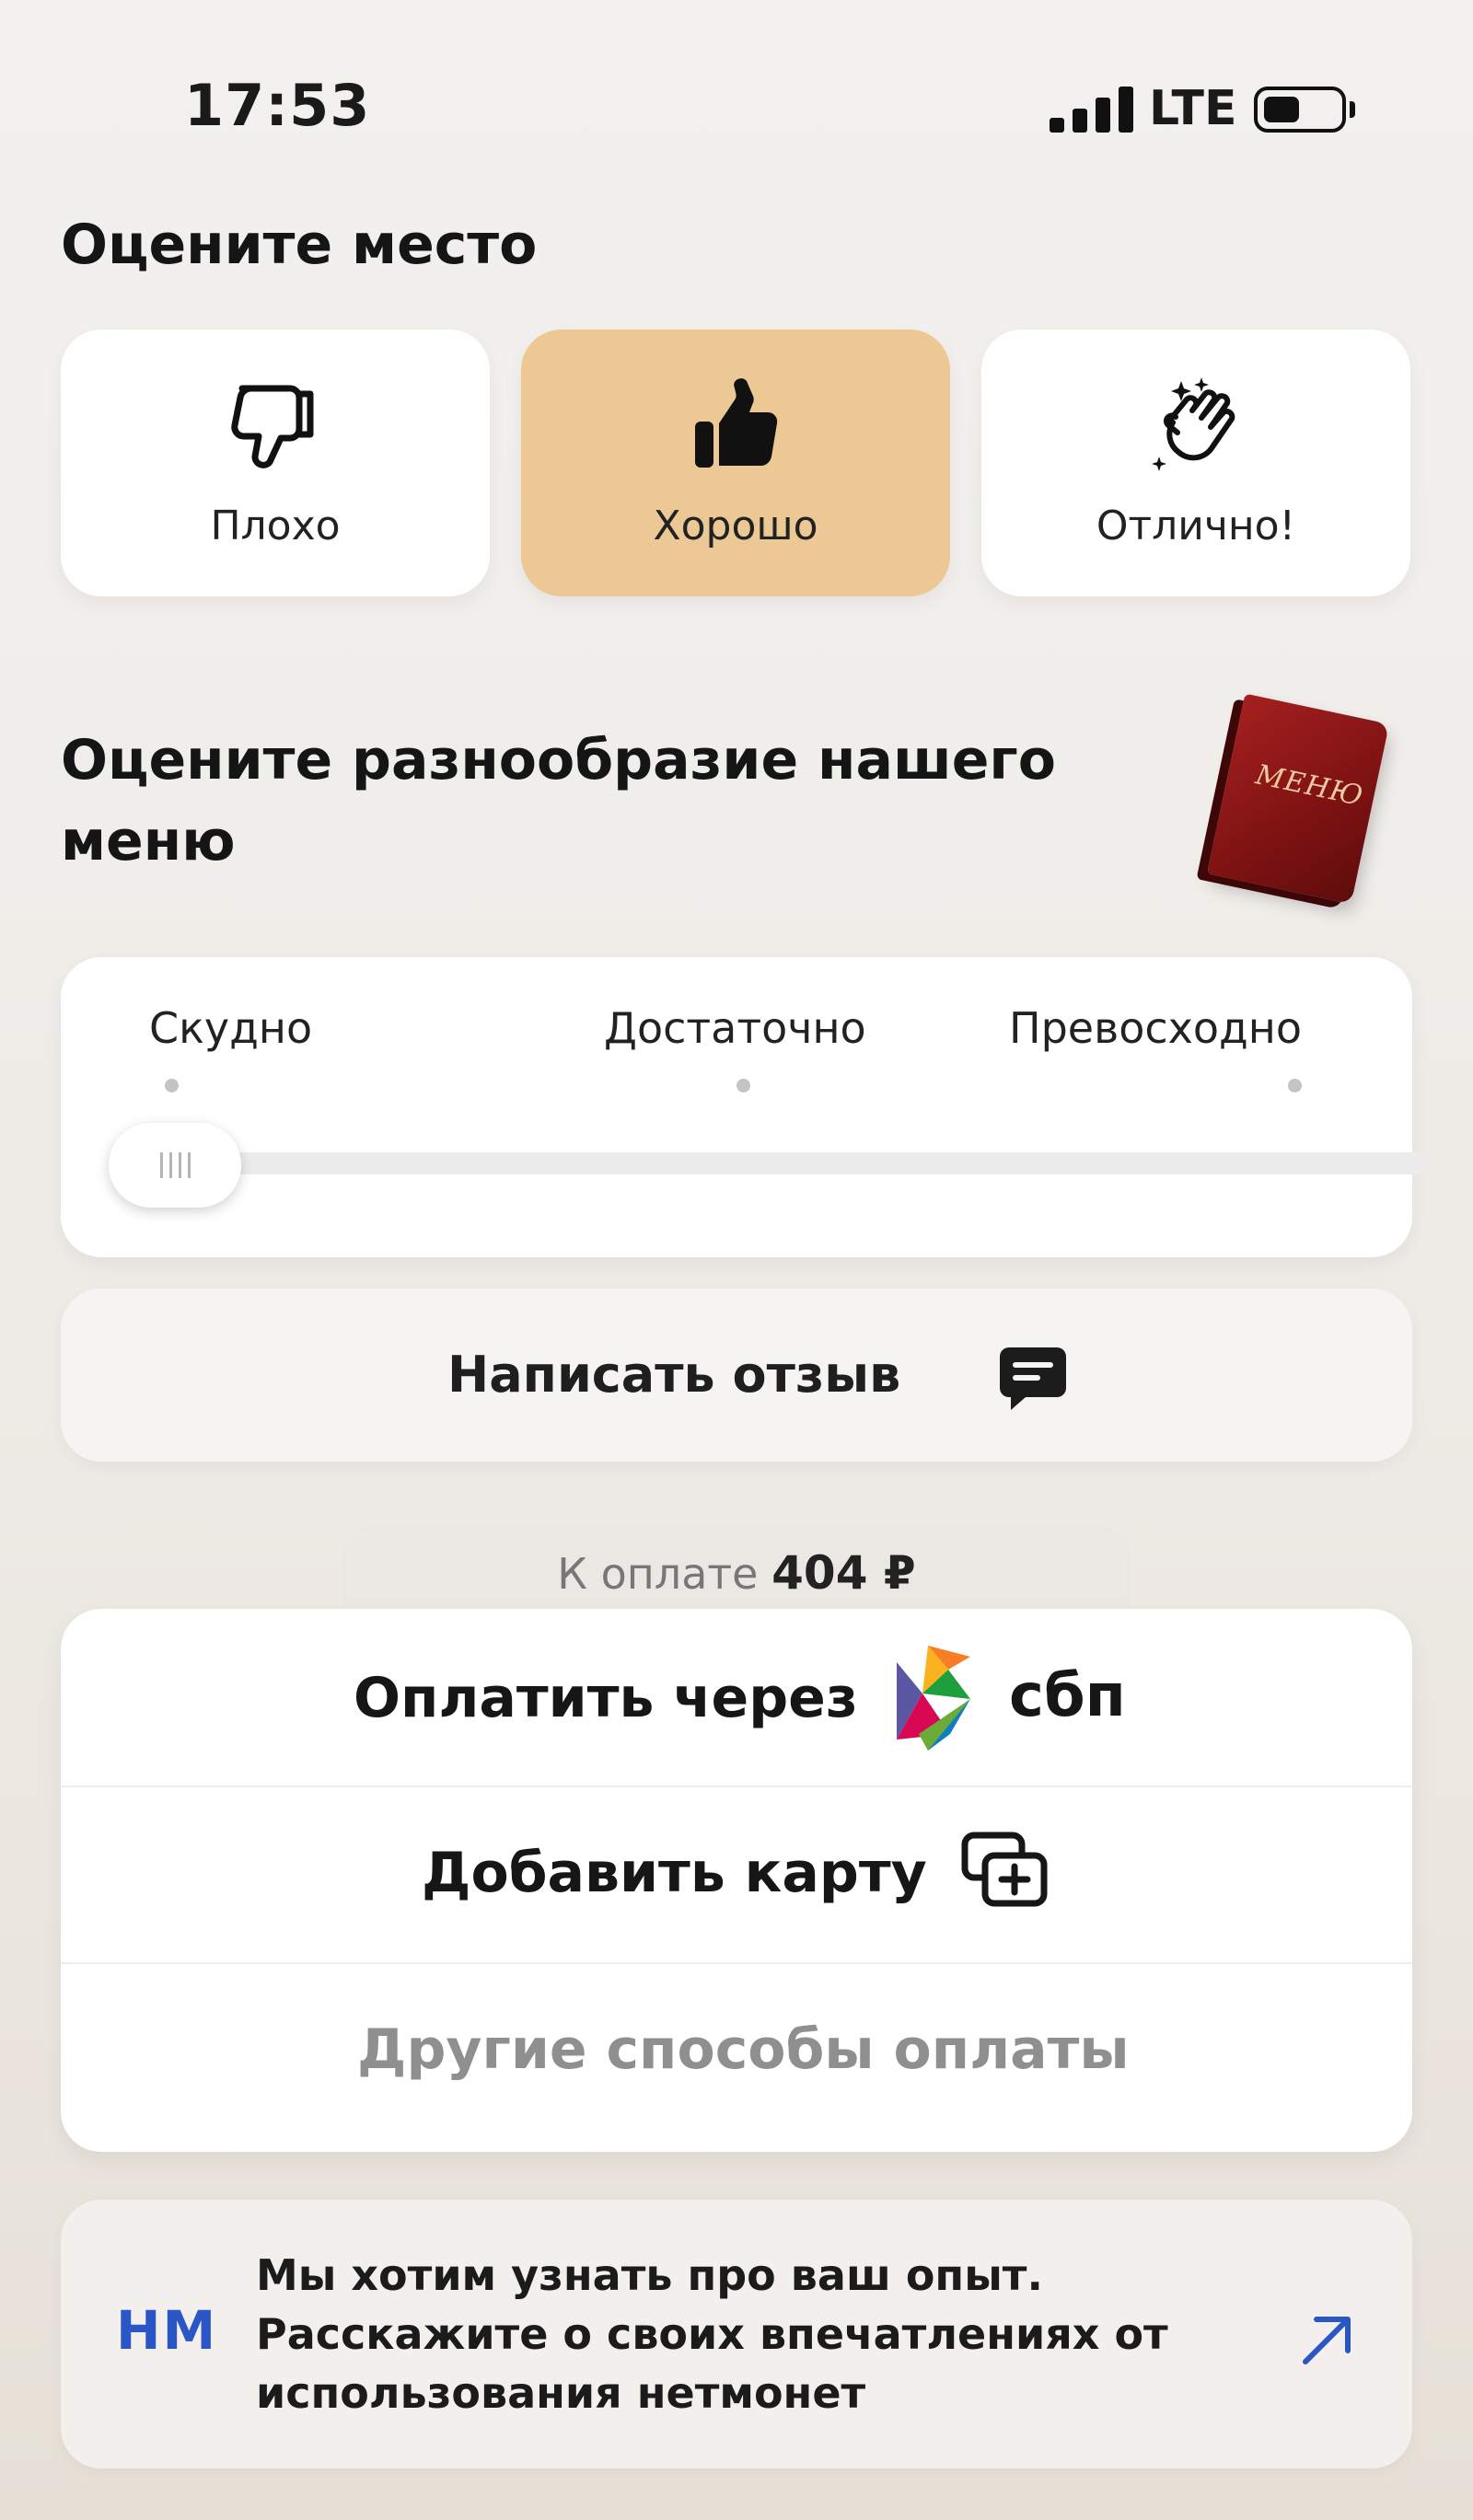 Image resolution: width=1473 pixels, height=2520 pixels. What do you see at coordinates (674, 1375) in the screenshot?
I see `write-review-label: Написать отзыв` at bounding box center [674, 1375].